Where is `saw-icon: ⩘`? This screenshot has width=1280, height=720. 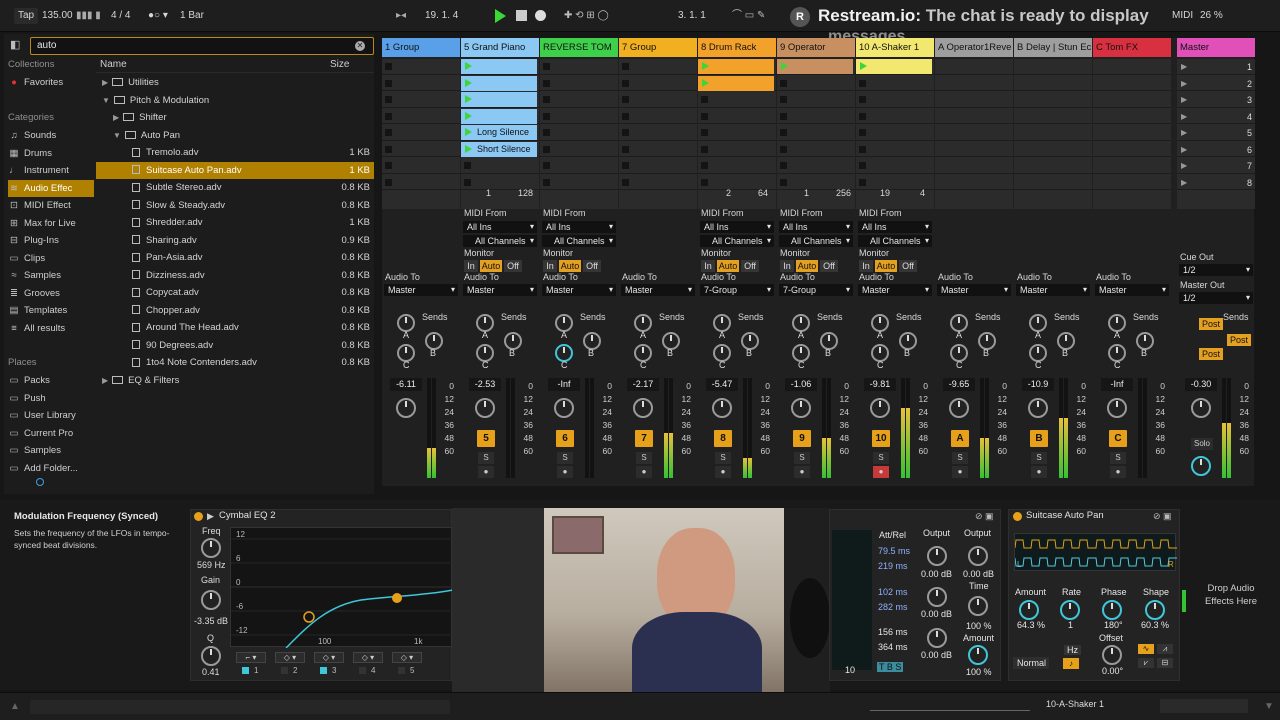 saw-icon: ⩘ is located at coordinates (1165, 649).